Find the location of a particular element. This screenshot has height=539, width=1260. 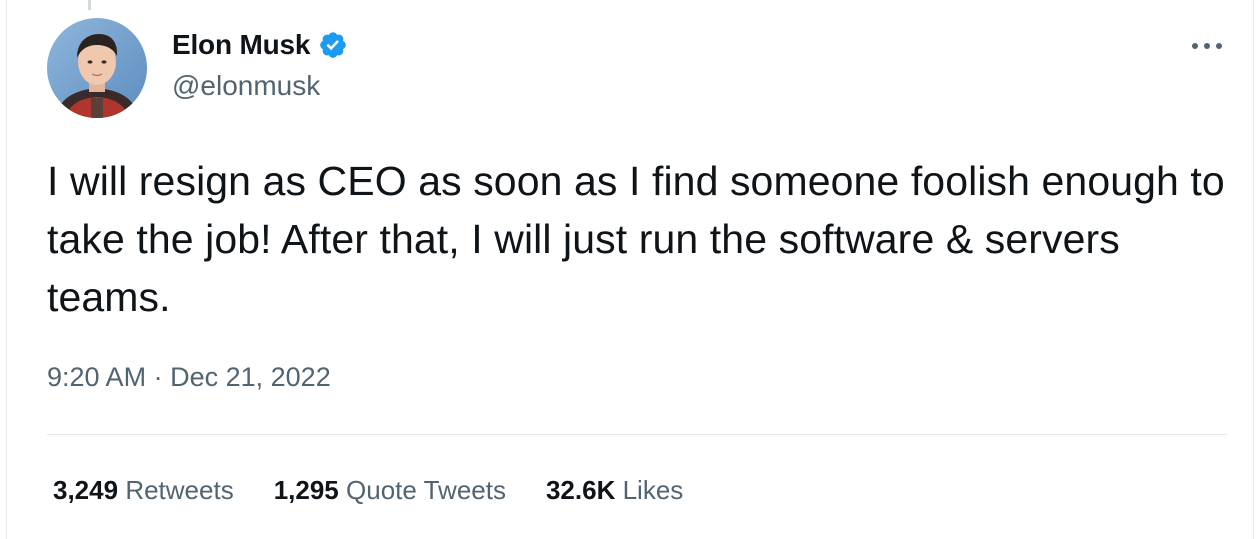

avatar-photo is located at coordinates (97, 68).